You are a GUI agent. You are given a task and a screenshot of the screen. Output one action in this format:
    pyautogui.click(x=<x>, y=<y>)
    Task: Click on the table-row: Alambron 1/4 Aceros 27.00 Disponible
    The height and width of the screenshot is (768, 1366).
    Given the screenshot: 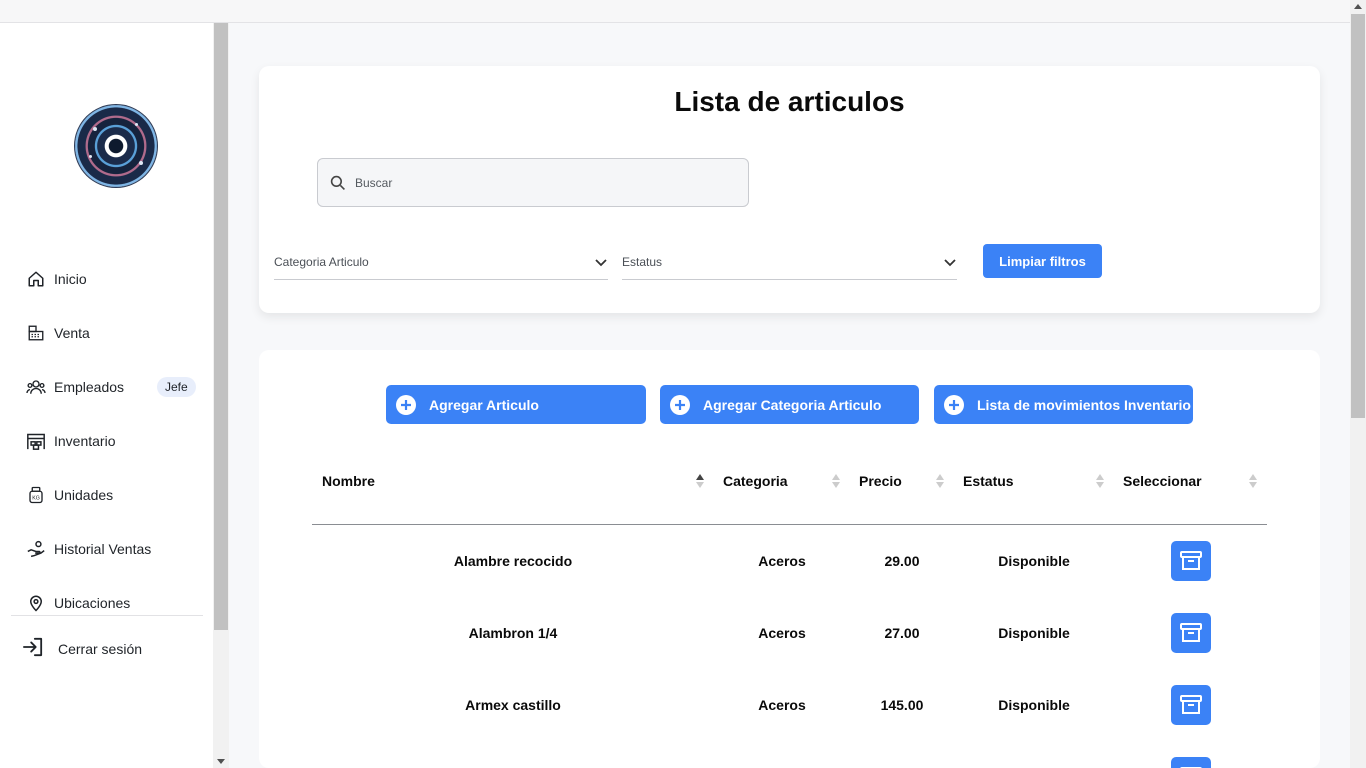 What is the action you would take?
    pyautogui.click(x=789, y=633)
    